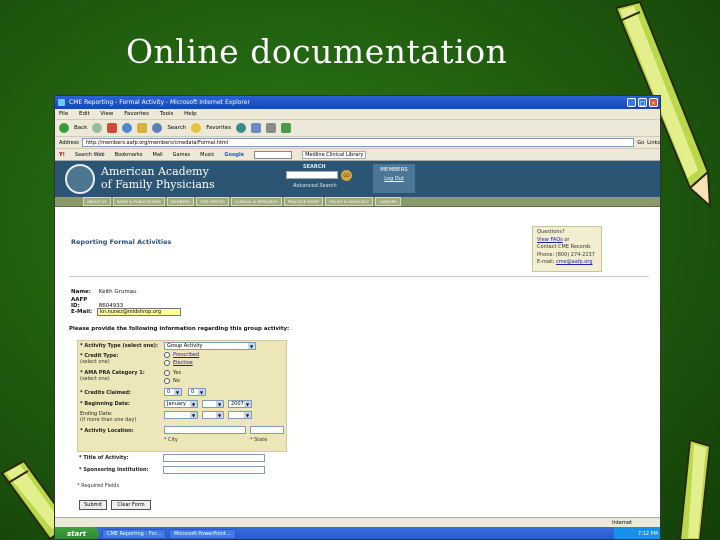 The height and width of the screenshot is (540, 720). I want to click on state-input, so click(267, 430).